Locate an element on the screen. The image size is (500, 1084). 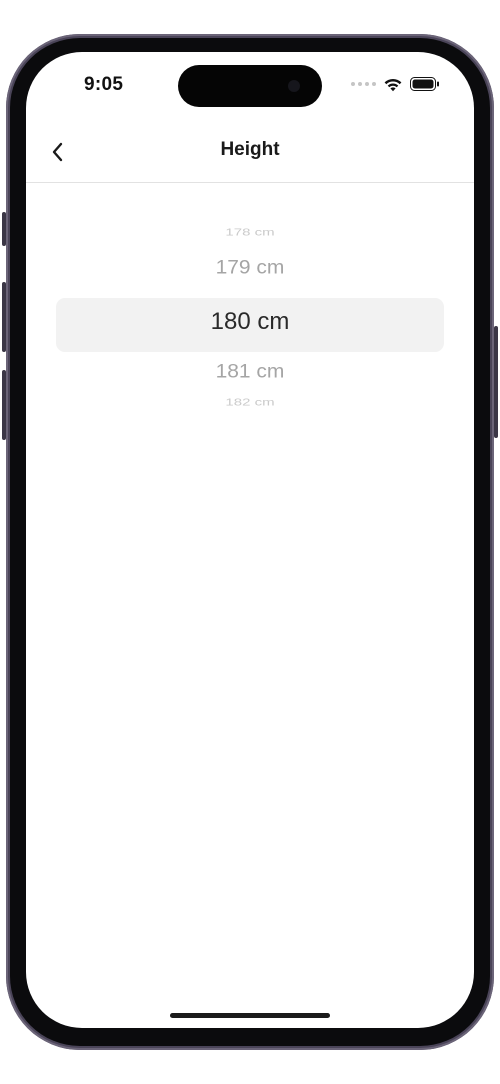
dynamic-island is located at coordinates (250, 86).